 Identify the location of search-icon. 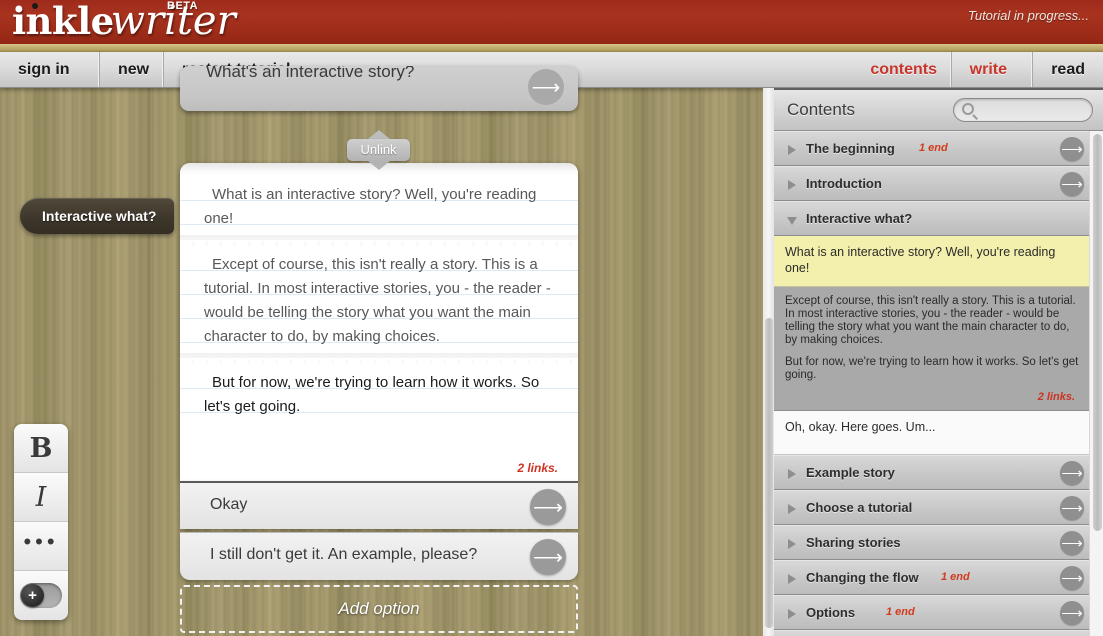
(968, 109).